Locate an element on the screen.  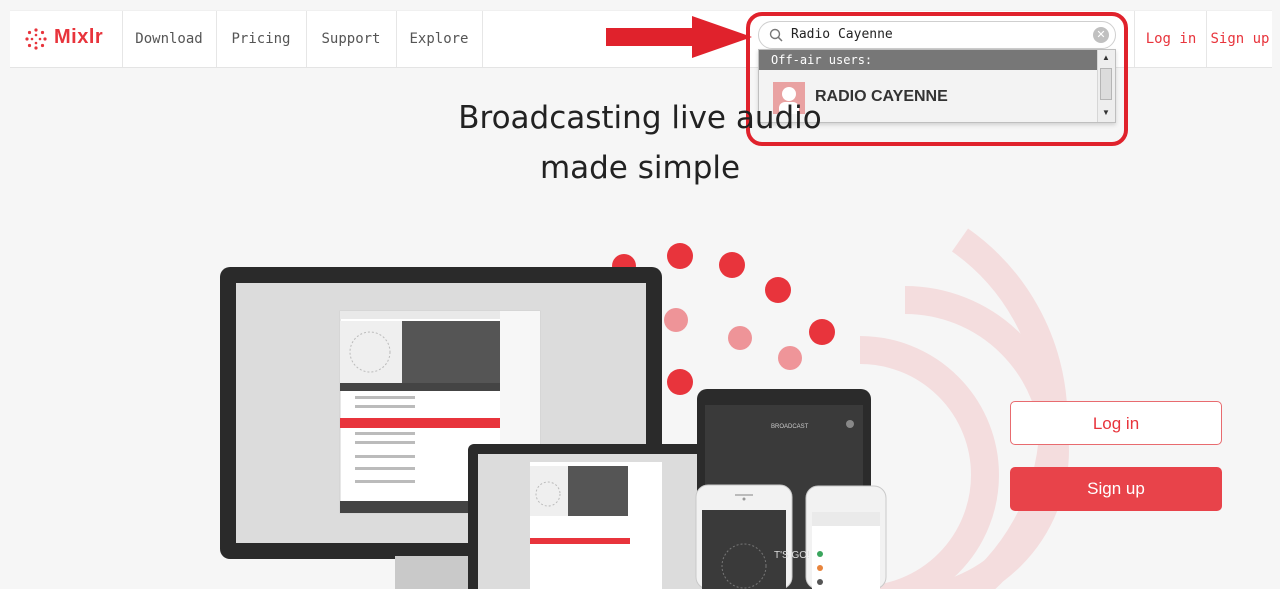
annotation-arrow is located at coordinates (679, 37).